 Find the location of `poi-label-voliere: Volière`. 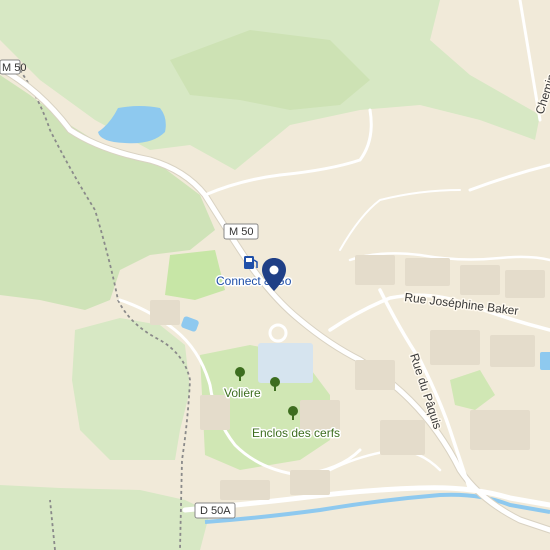

poi-label-voliere: Volière is located at coordinates (243, 393).